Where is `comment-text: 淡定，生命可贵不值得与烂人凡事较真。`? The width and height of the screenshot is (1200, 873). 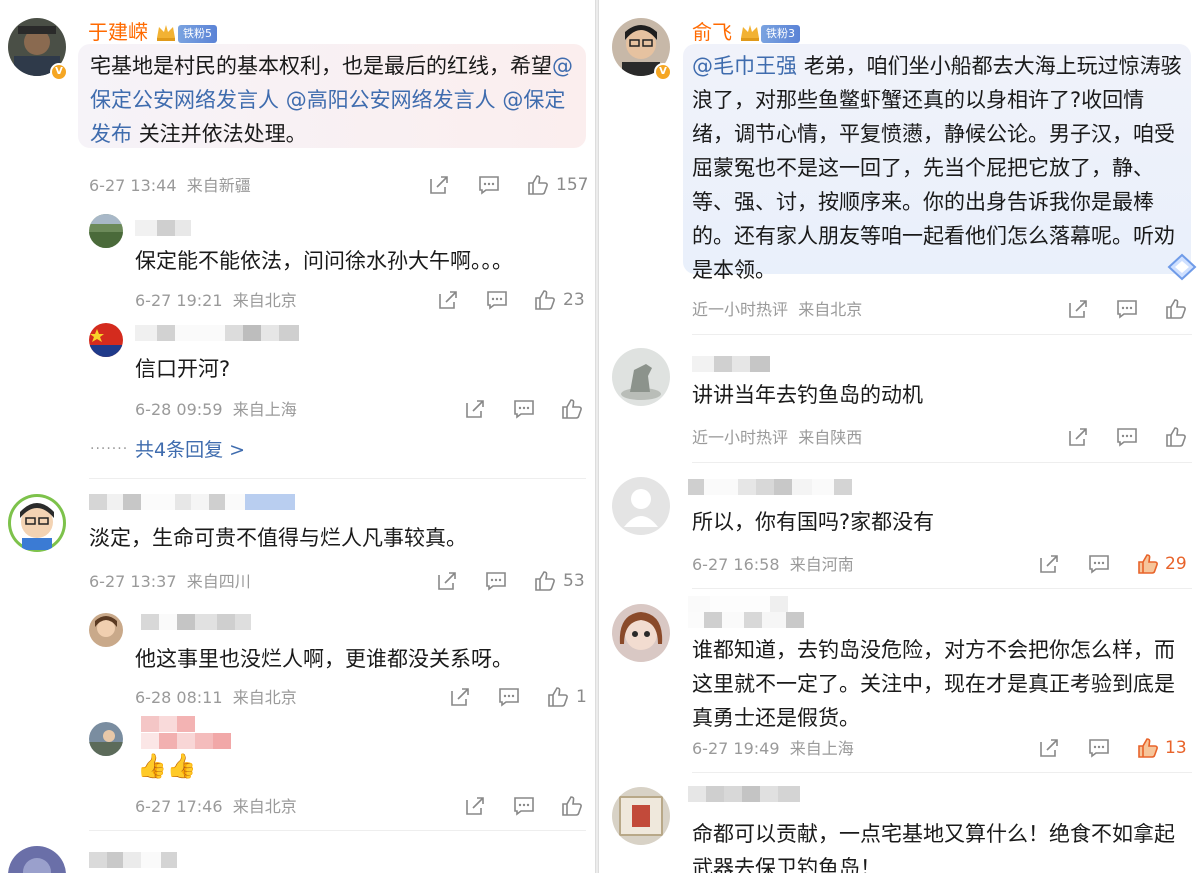
comment-text: 淡定，生命可贵不值得与烂人凡事较真。 is located at coordinates (278, 538).